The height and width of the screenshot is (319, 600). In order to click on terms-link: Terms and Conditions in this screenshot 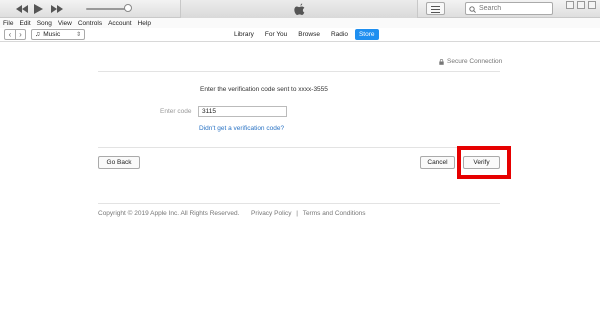, I will do `click(334, 213)`.